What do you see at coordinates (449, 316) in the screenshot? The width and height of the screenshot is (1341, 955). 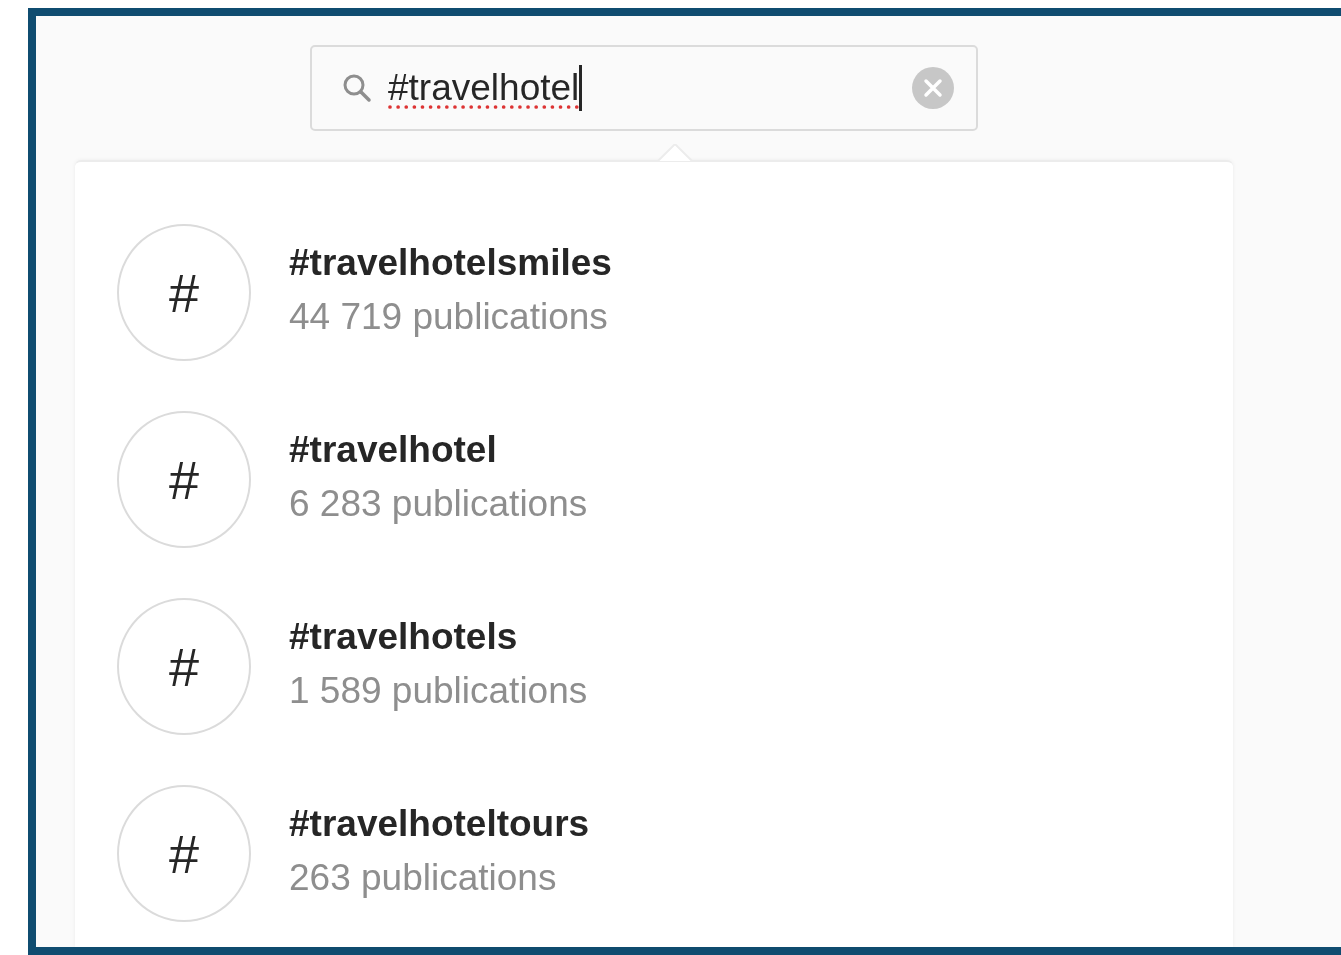 I see `post-count: 44 719 publications` at bounding box center [449, 316].